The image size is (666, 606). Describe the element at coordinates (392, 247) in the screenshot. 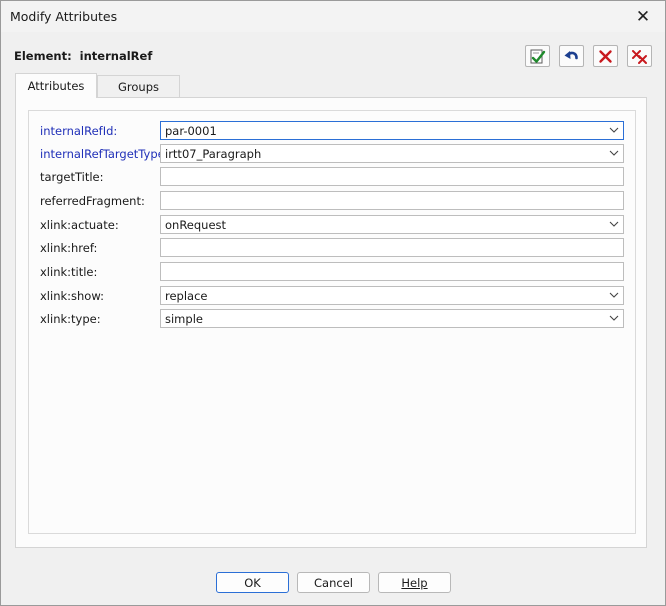

I see `xlink-href-input` at that location.